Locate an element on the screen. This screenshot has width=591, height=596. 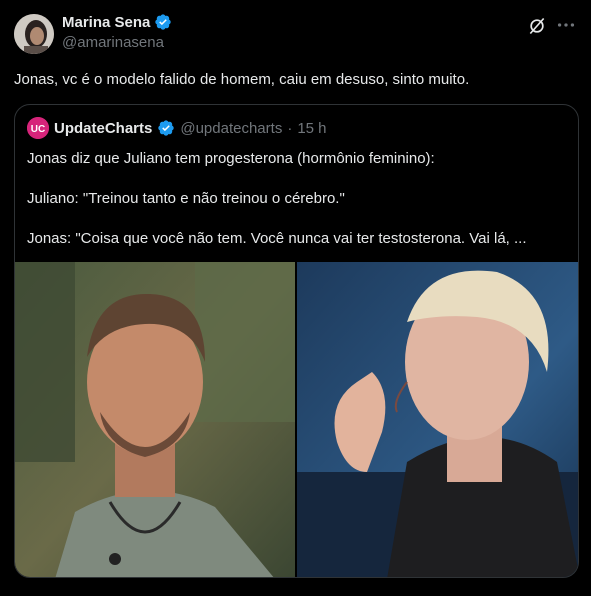
quoted-author-avatar: UC is located at coordinates (38, 128).